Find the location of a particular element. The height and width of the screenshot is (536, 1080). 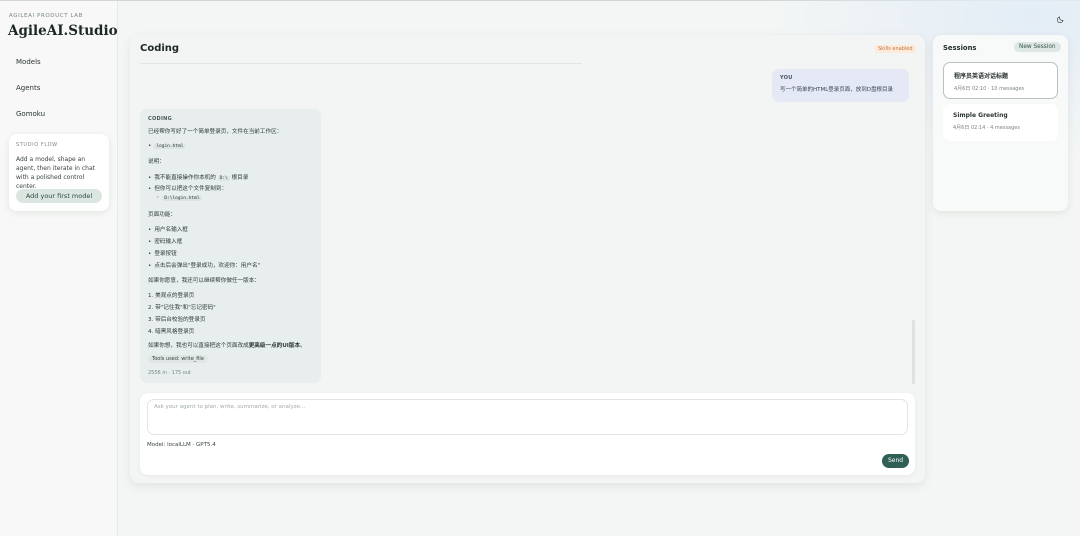

brand-kicker: AGILEAI PRODUCT LAB is located at coordinates (46, 16).